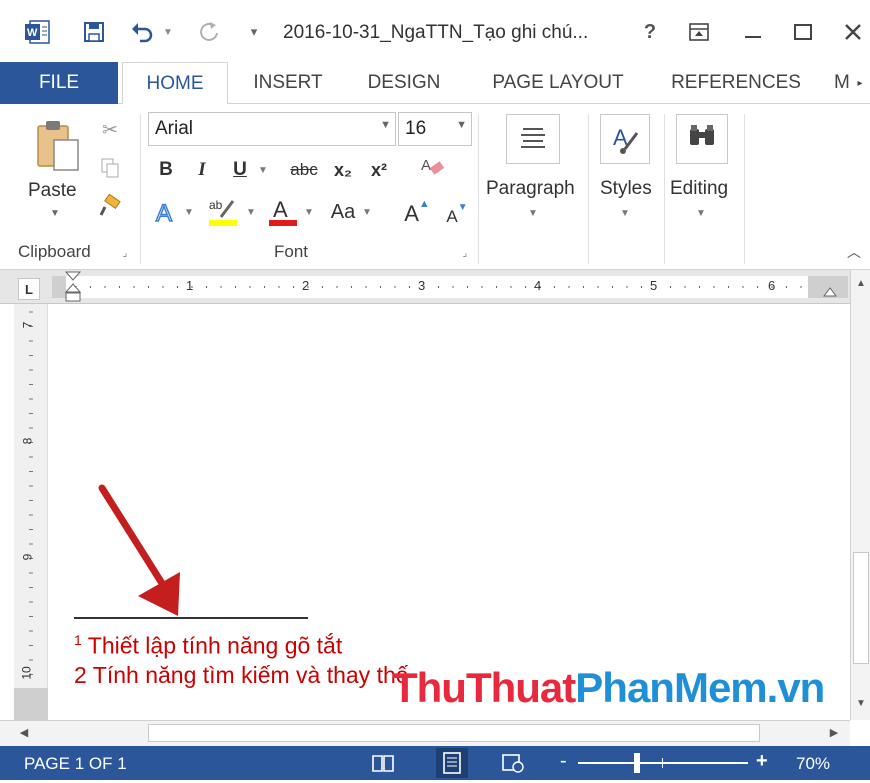 The height and width of the screenshot is (783, 870). I want to click on copy-icon, so click(110, 168).